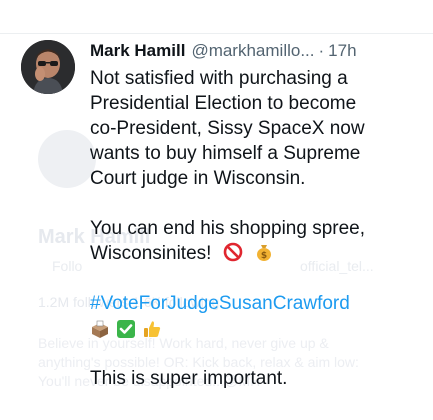  Describe the element at coordinates (216, 33) in the screenshot. I see `top-divider` at that location.